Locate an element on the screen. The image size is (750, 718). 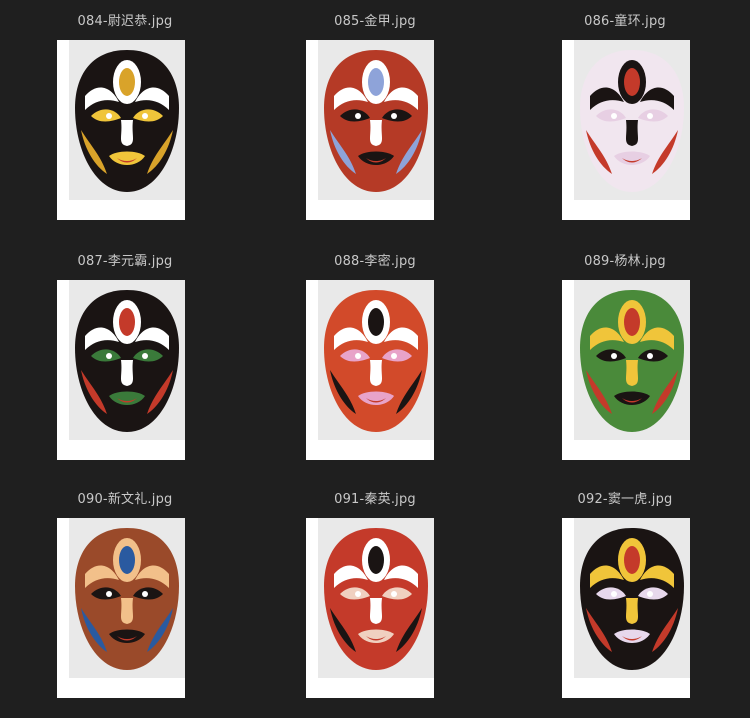
file-name-label: 084-尉迟恭.jpg is located at coordinates (125, 21).